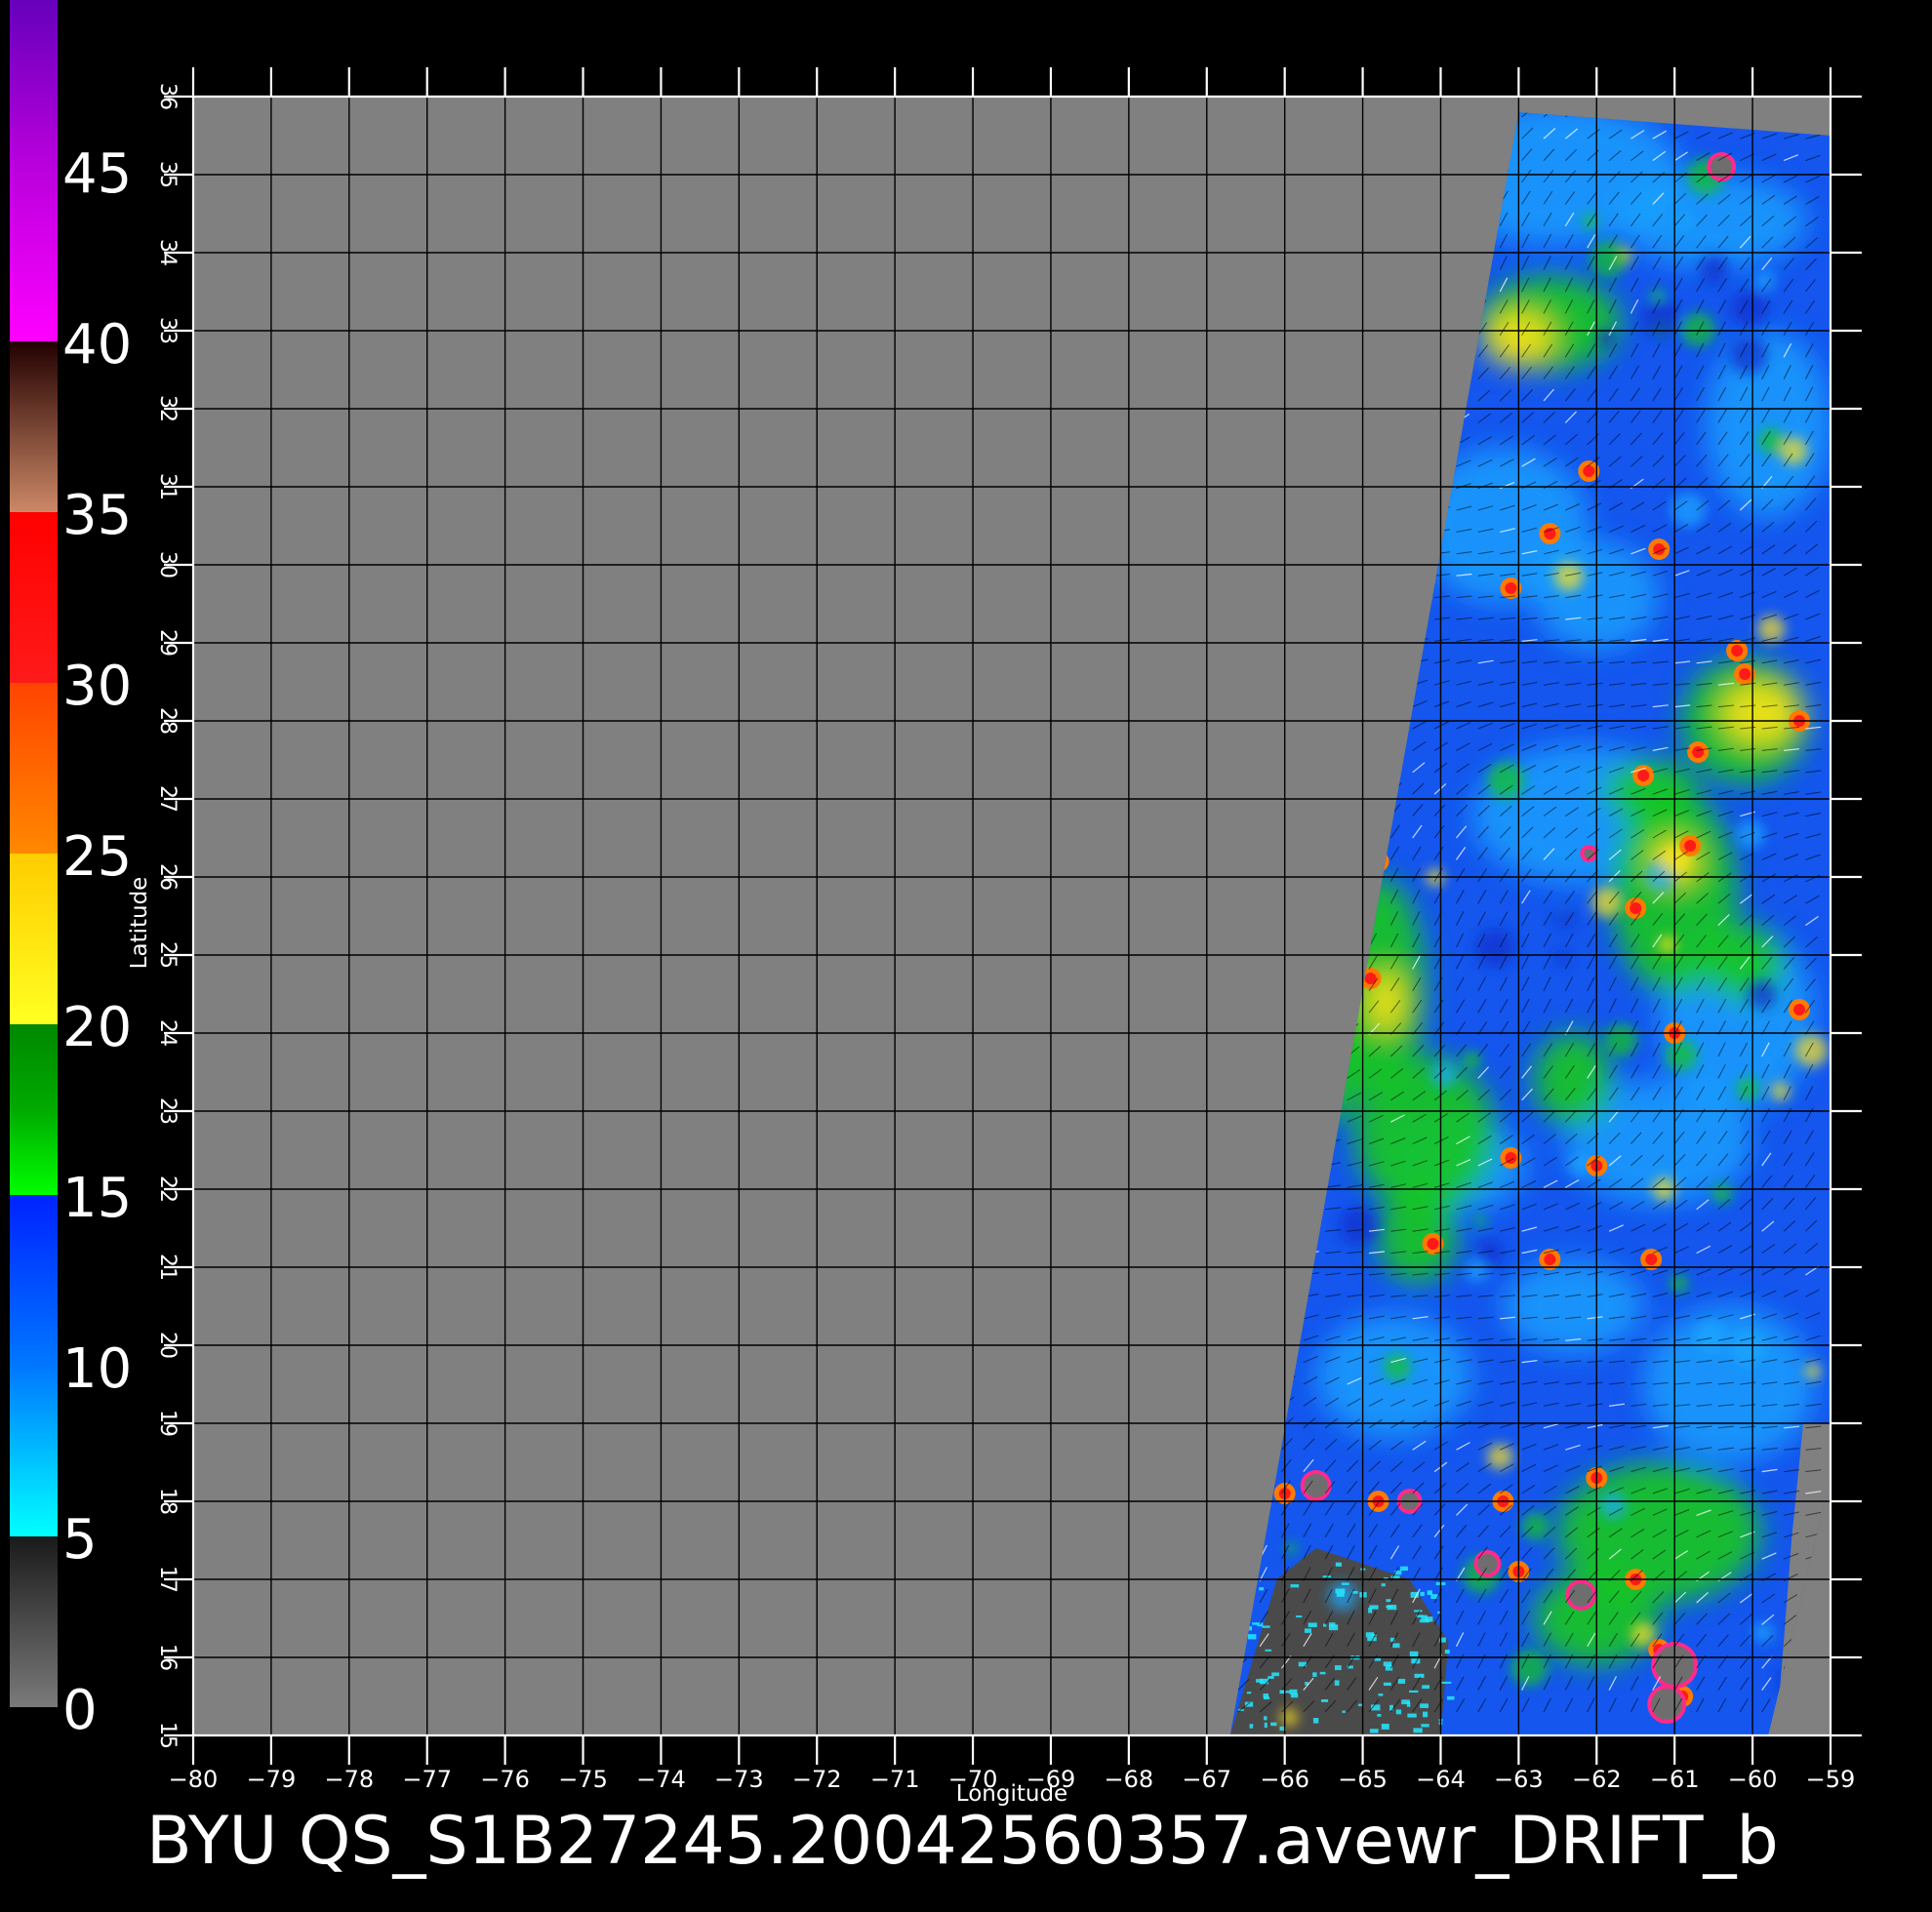 The width and height of the screenshot is (1932, 1912). I want to click on color-bar-labels: 0 5 10 15 20 25 30 35 40 45, so click(97, 942).